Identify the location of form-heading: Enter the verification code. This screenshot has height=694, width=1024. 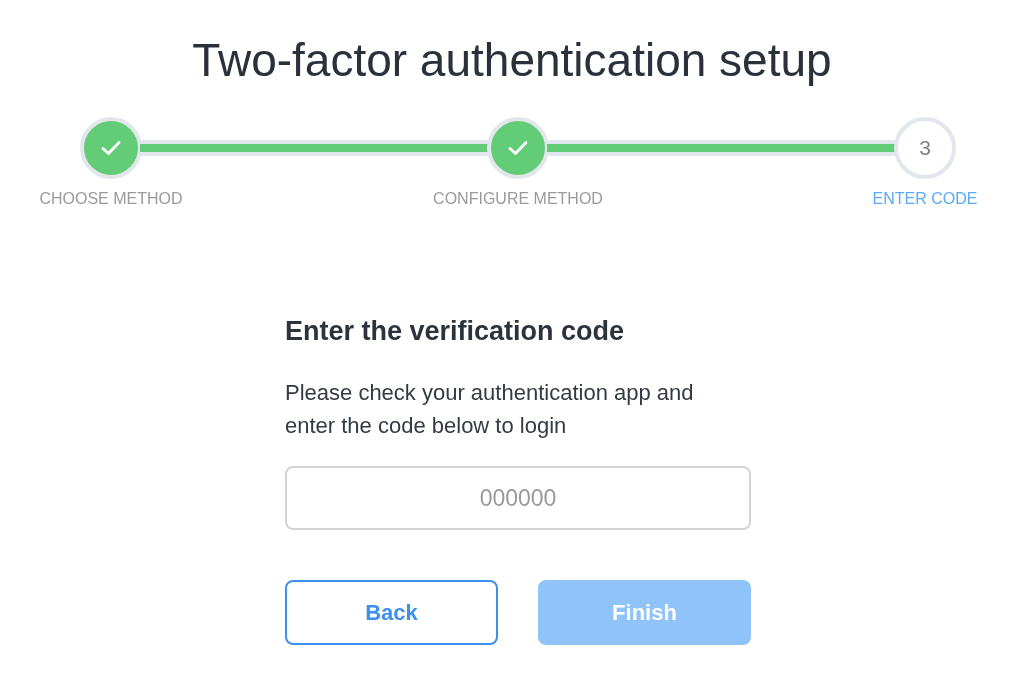
(455, 331).